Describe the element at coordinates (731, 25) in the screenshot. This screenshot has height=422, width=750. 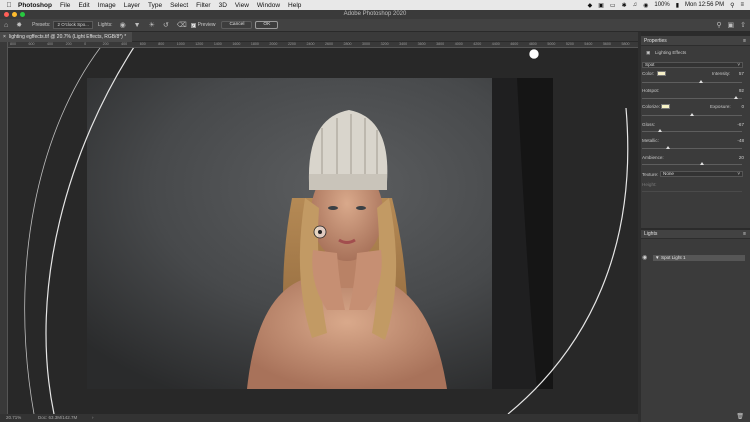
I see `workspace-icon: ▣` at that location.